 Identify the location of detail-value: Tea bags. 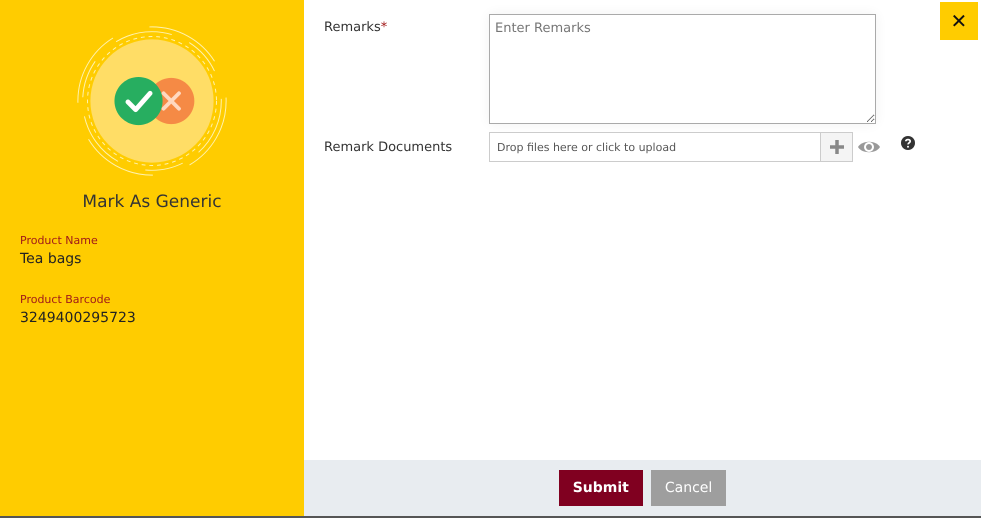
(51, 259).